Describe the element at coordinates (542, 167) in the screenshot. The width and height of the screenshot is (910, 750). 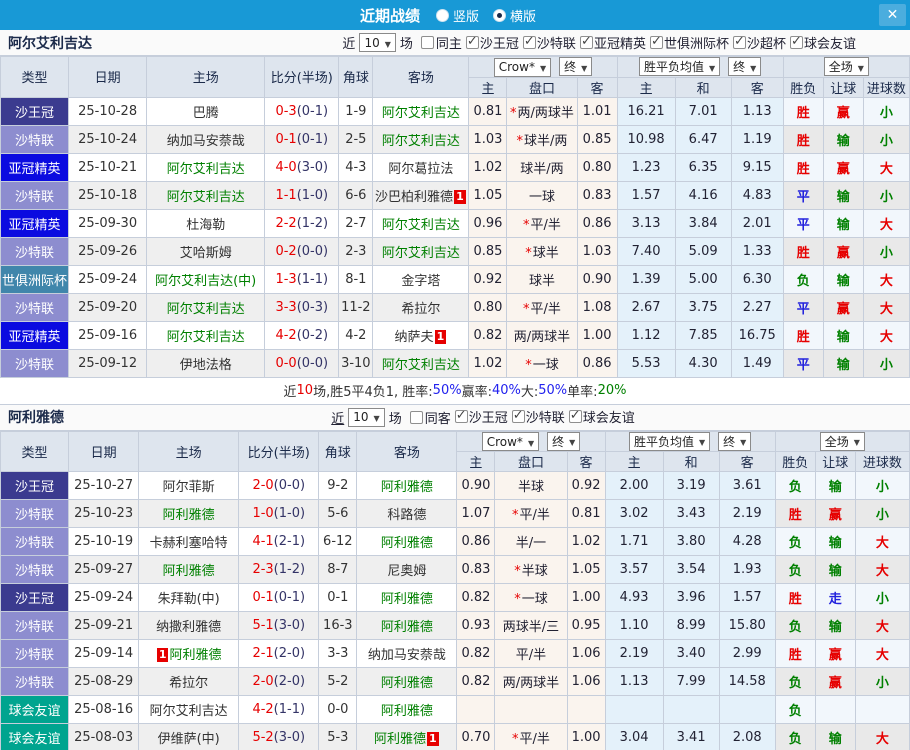
I see `handicap-line: 球半/两` at that location.